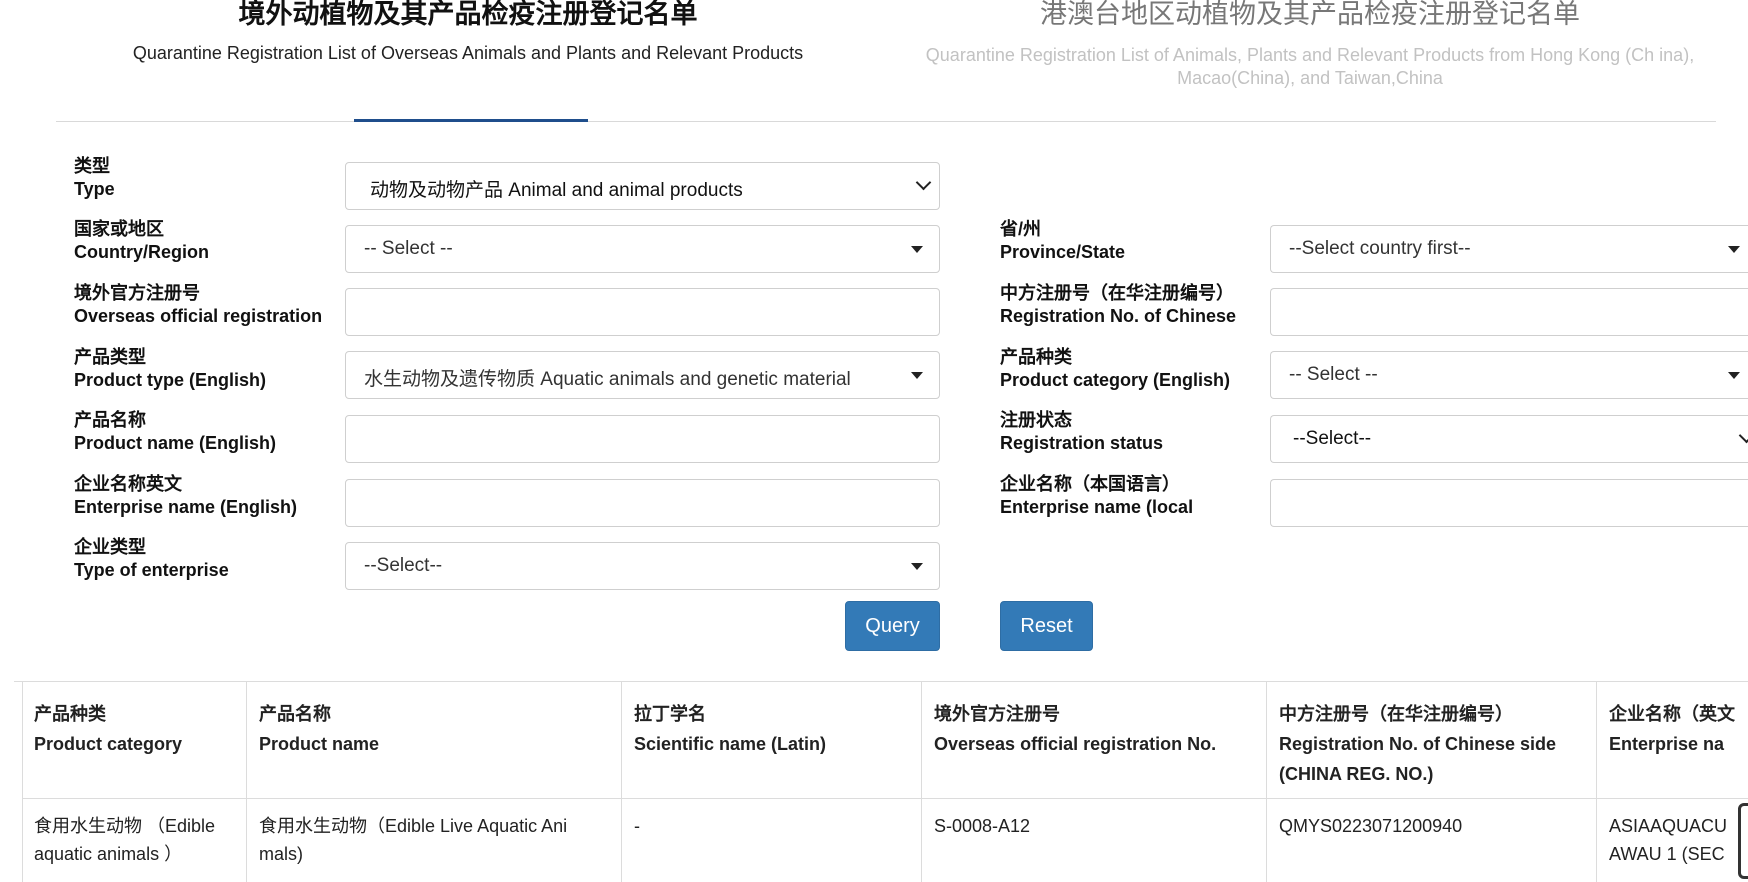  Describe the element at coordinates (774, 729) in the screenshot. I see `column-header-scientific-name: 拉丁学名 Scientific name (Latin)` at that location.